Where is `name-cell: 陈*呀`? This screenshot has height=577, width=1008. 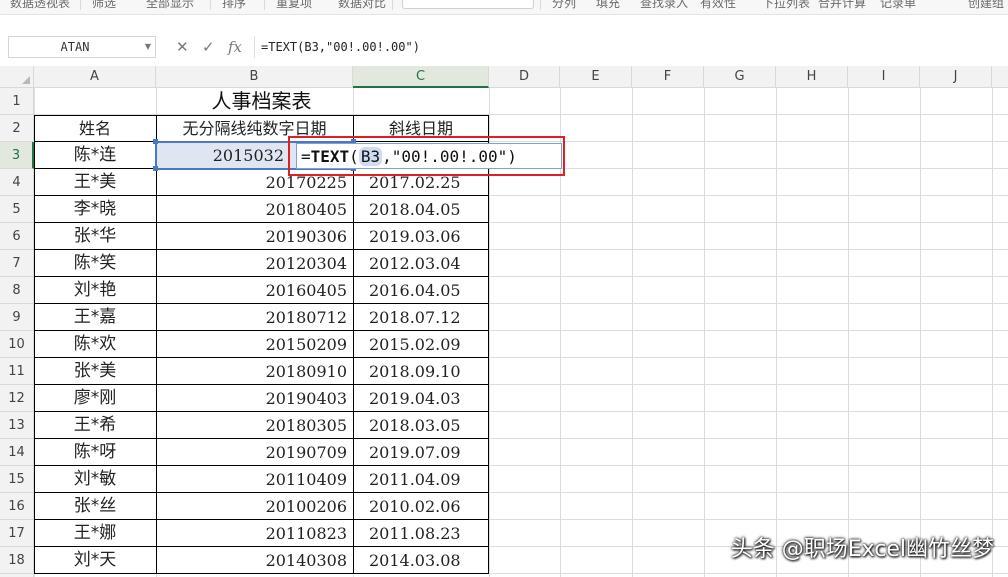 name-cell: 陈*呀 is located at coordinates (95, 452).